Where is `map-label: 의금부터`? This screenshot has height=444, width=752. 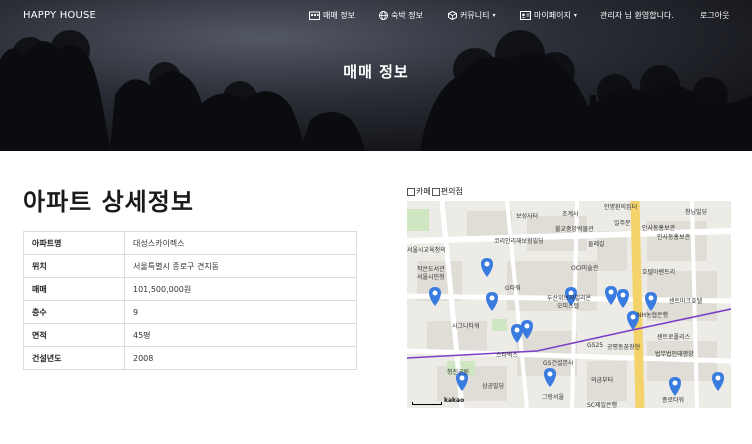
map-label: 의금부터 is located at coordinates (602, 380).